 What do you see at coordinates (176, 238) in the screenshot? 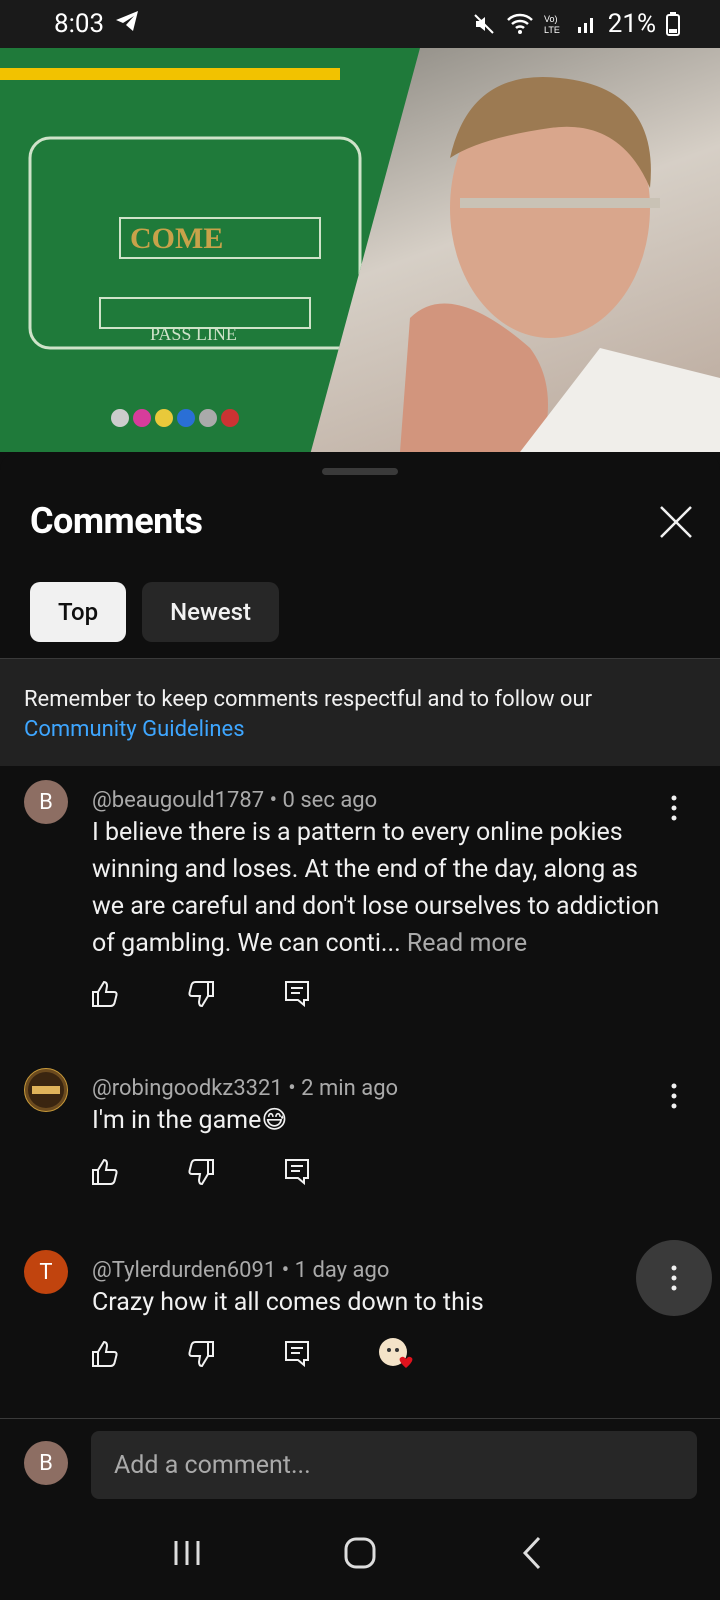
I see `svg-text: COME` at bounding box center [176, 238].